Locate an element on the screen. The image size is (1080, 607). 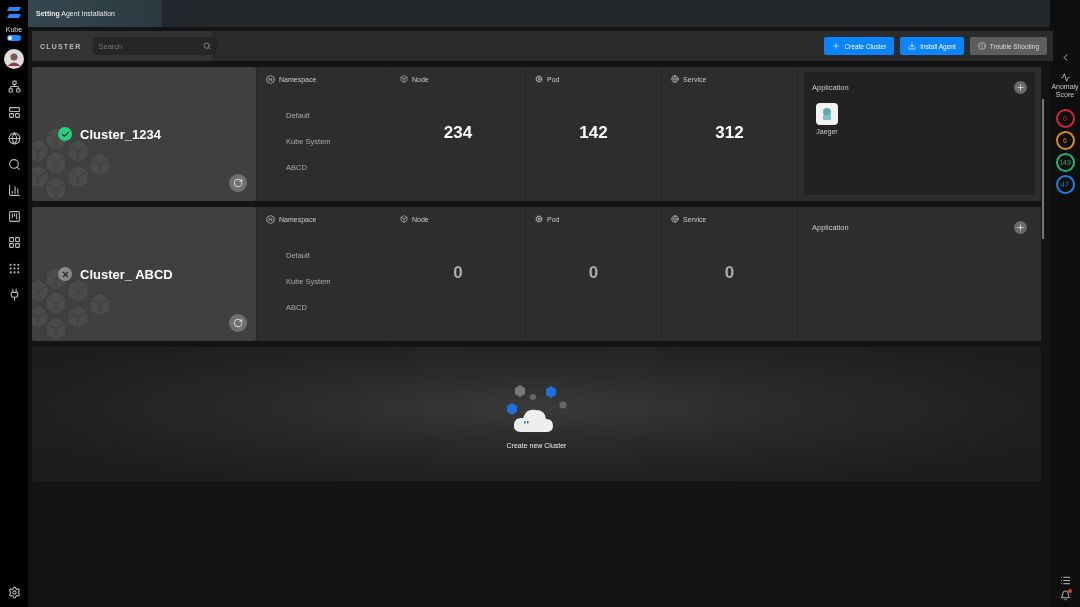
bell-icon is located at coordinates (1065, 595).